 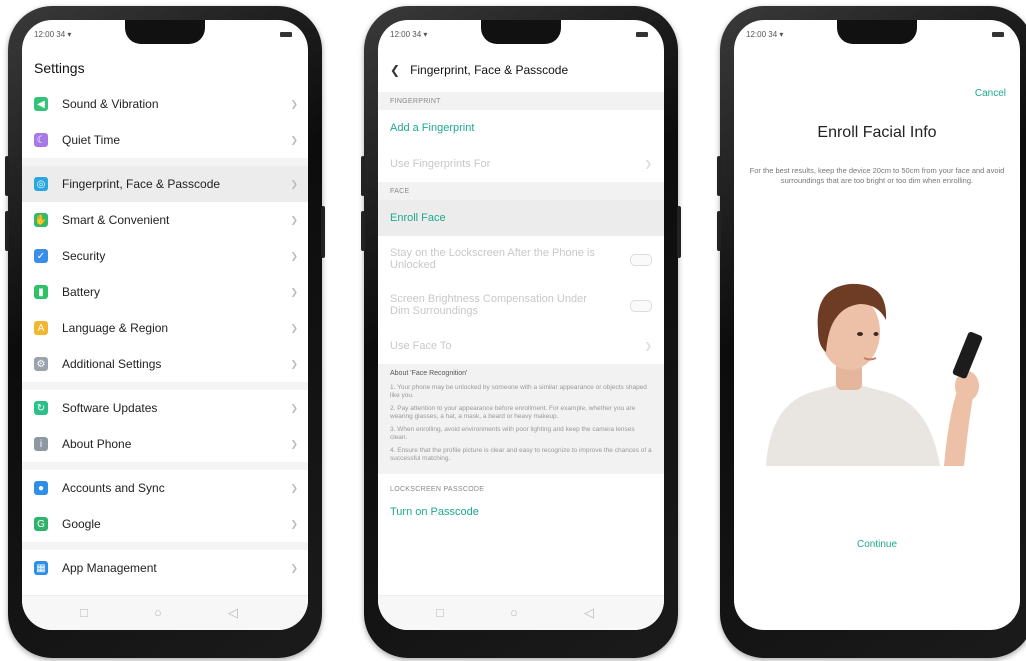 I want to click on settings-item: ↻ Software Updates ❯, so click(x=165, y=408).